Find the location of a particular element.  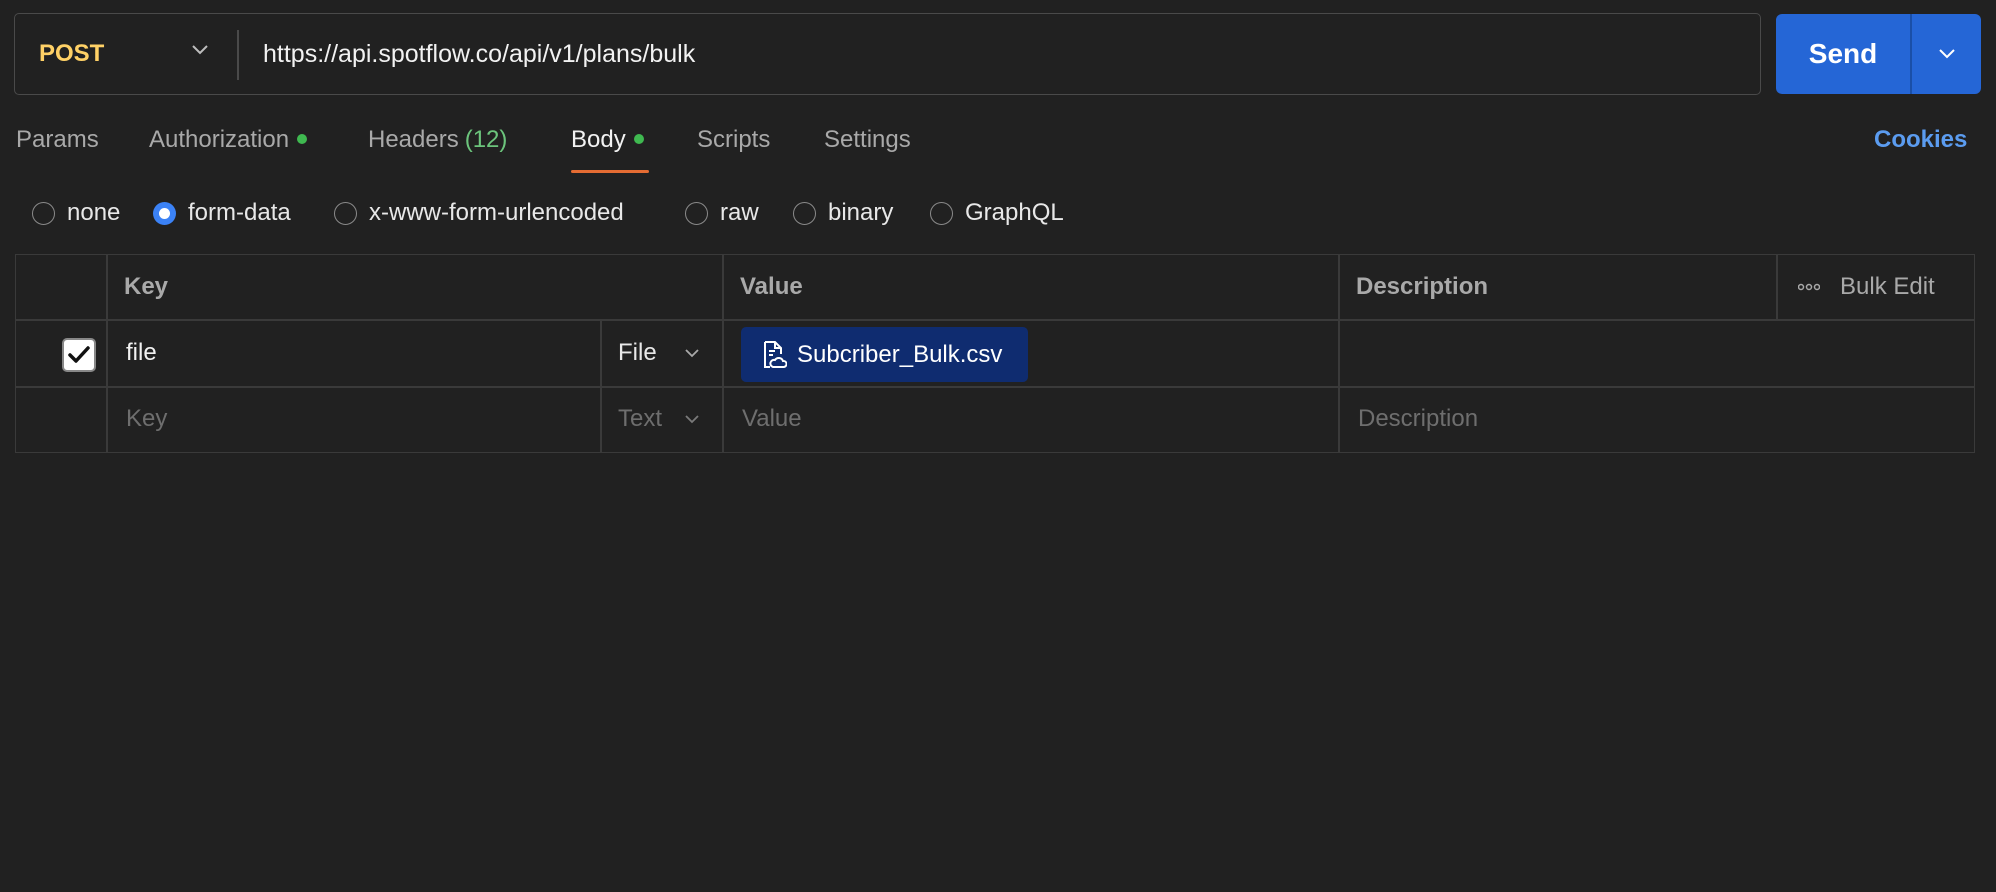

active-tab-indicator is located at coordinates (610, 171).